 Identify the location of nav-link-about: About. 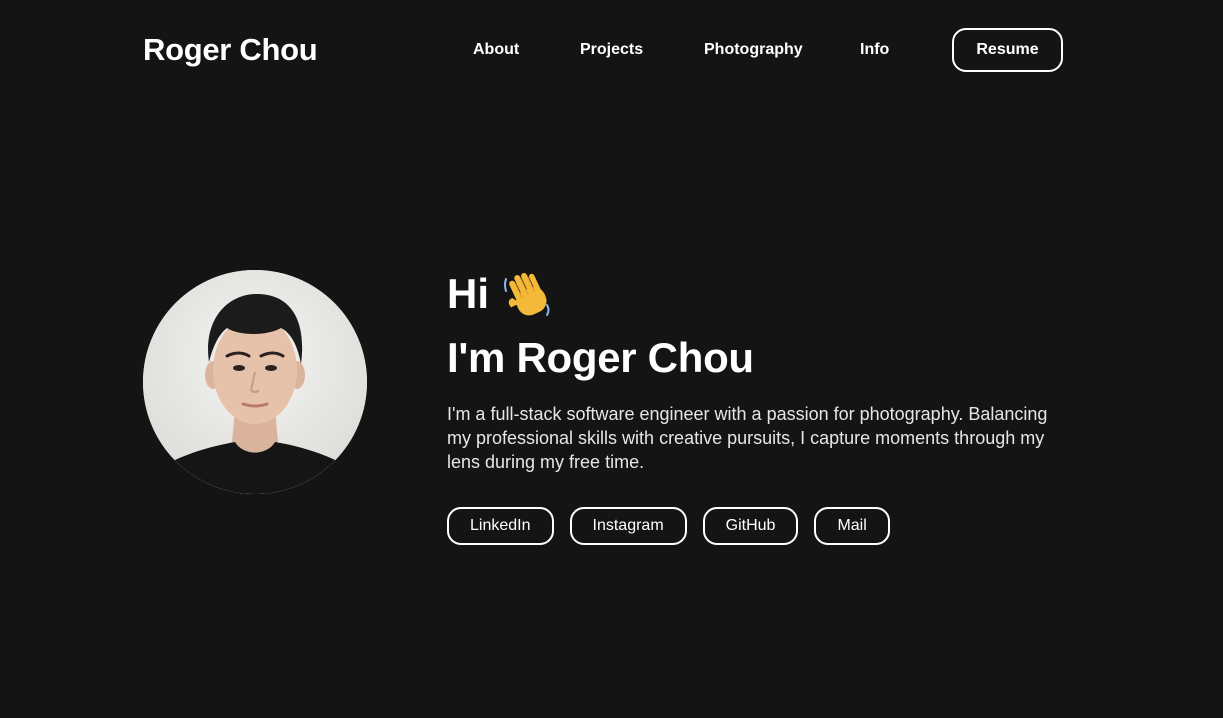
(496, 50).